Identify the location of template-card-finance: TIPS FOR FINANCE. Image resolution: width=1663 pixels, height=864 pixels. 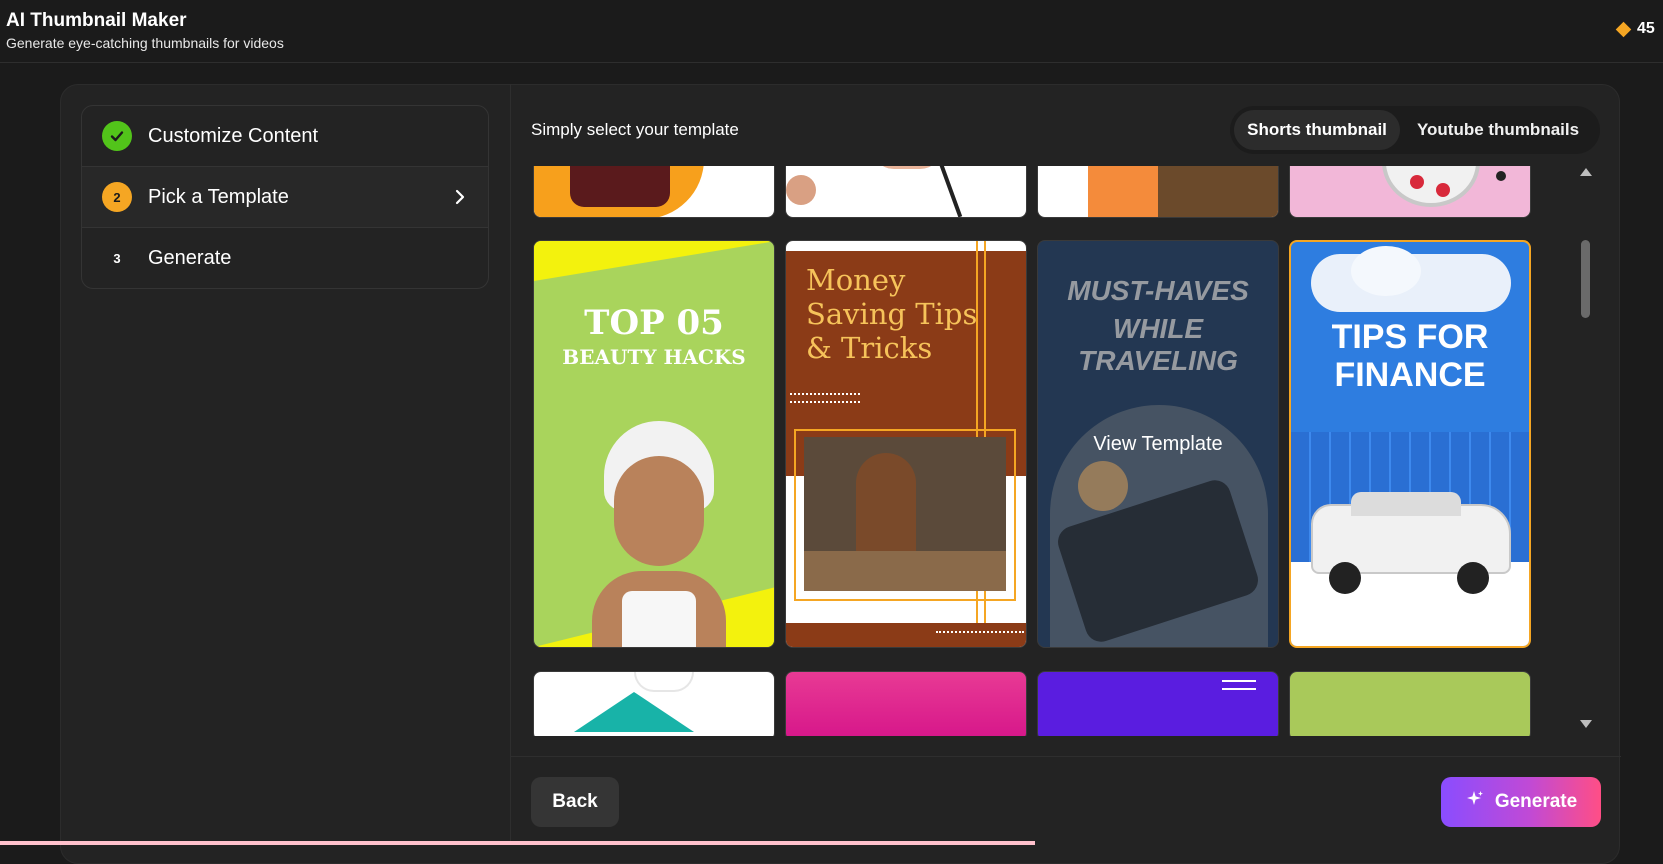
(1410, 444).